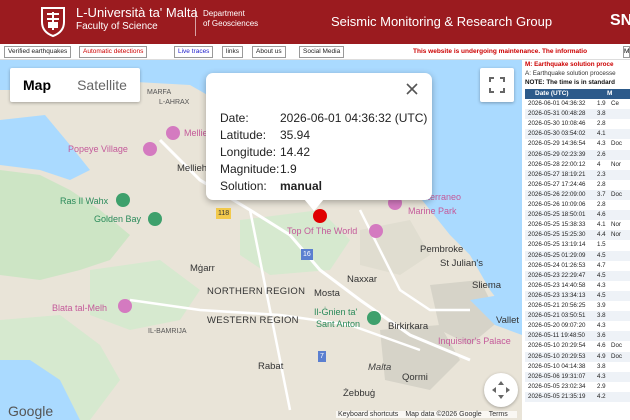 Image resolution: width=630 pixels, height=420 pixels. Describe the element at coordinates (577, 104) in the screenshot. I see `table-row: 2026-06-01 04:36:32 1.9 Ce` at that location.